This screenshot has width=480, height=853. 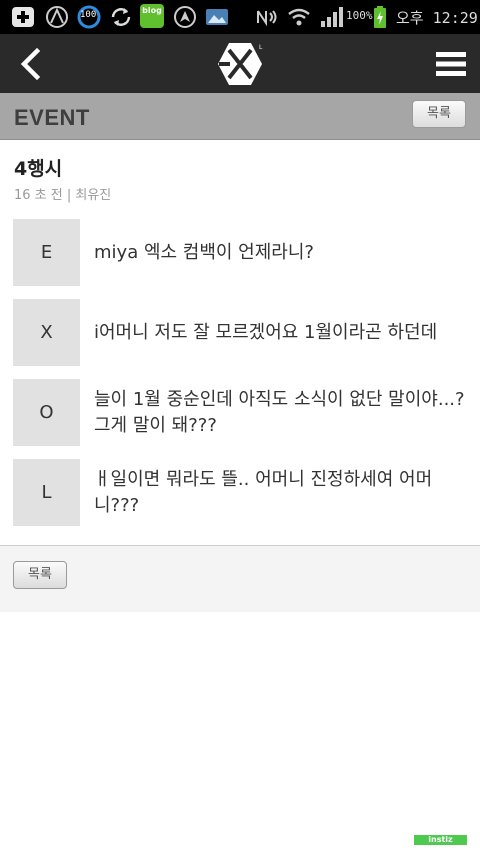 I want to click on signal-icon, so click(x=332, y=17).